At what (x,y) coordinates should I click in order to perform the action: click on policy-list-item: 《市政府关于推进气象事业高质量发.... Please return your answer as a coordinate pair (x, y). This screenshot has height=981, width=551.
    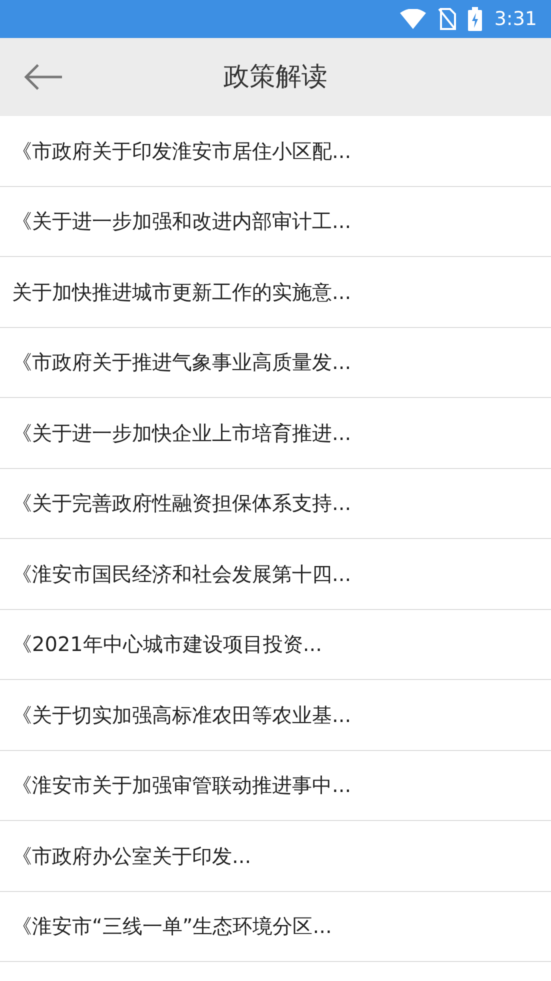
    Looking at the image, I should click on (275, 363).